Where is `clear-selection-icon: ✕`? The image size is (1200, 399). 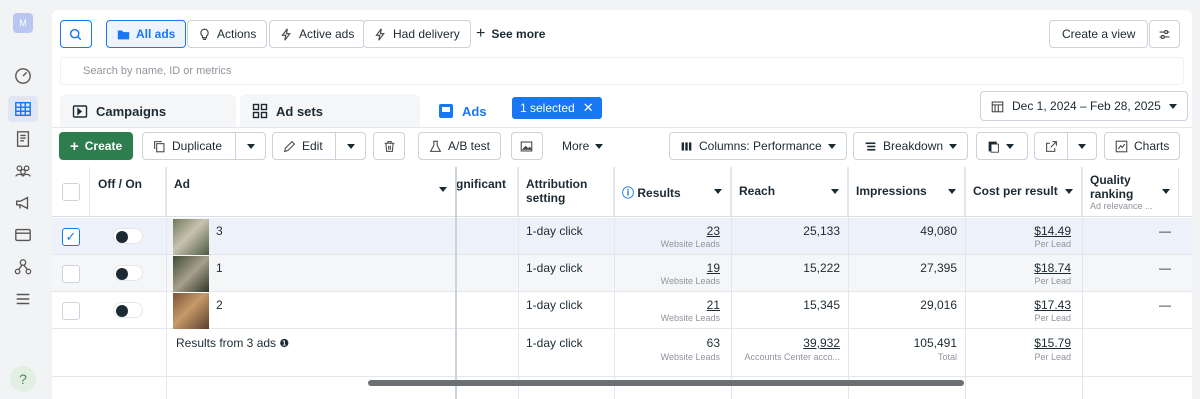
clear-selection-icon: ✕ is located at coordinates (588, 108).